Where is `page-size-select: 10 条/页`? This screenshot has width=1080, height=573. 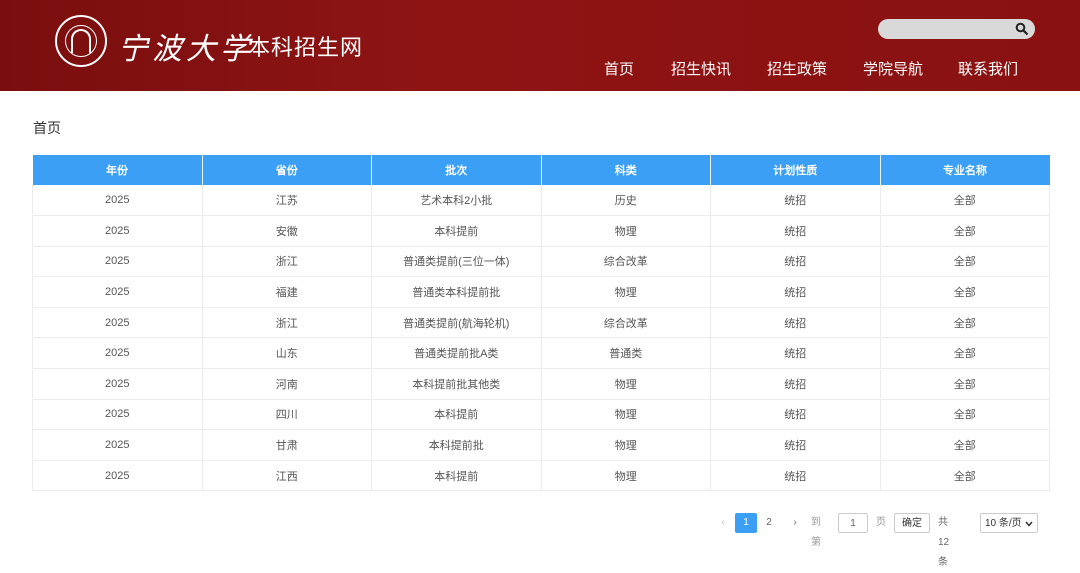 page-size-select: 10 条/页 is located at coordinates (1009, 523).